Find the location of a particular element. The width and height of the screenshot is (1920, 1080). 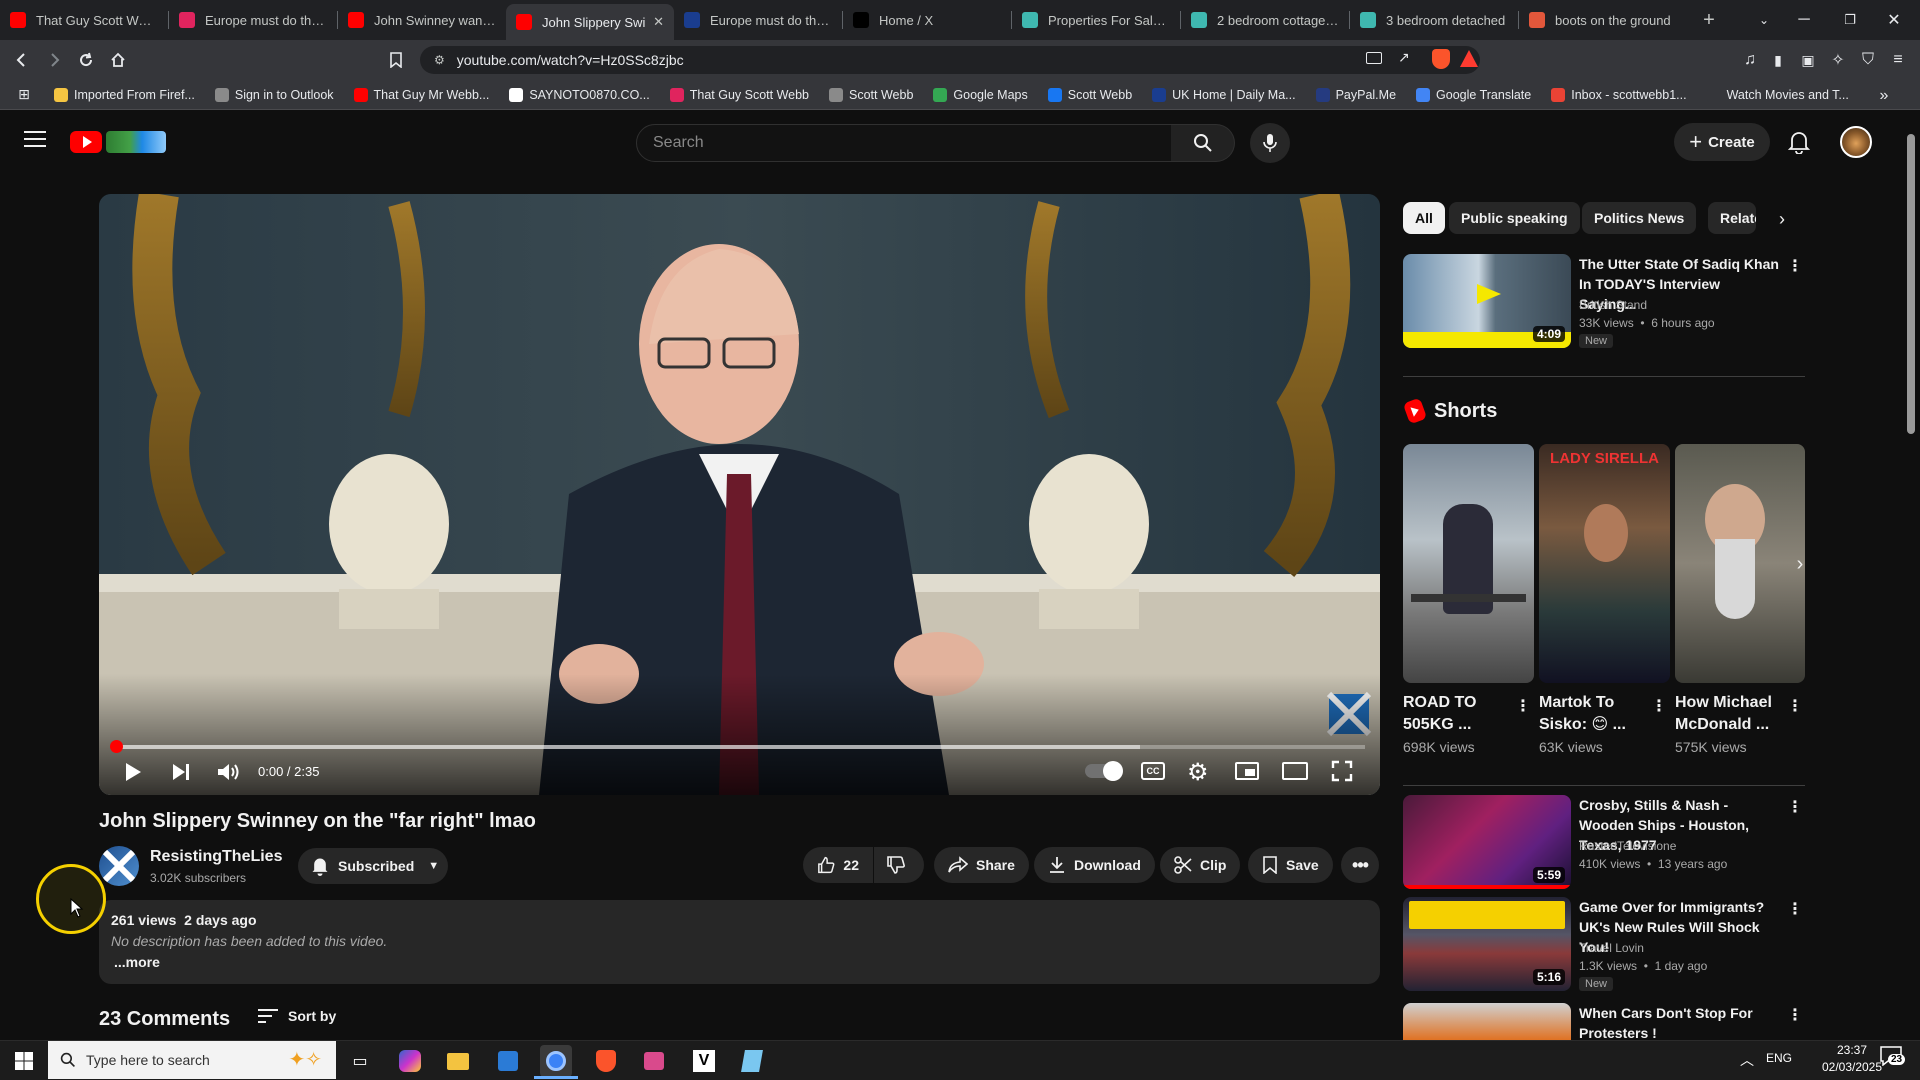

close-window-button: ✕ is located at coordinates (1894, 20).